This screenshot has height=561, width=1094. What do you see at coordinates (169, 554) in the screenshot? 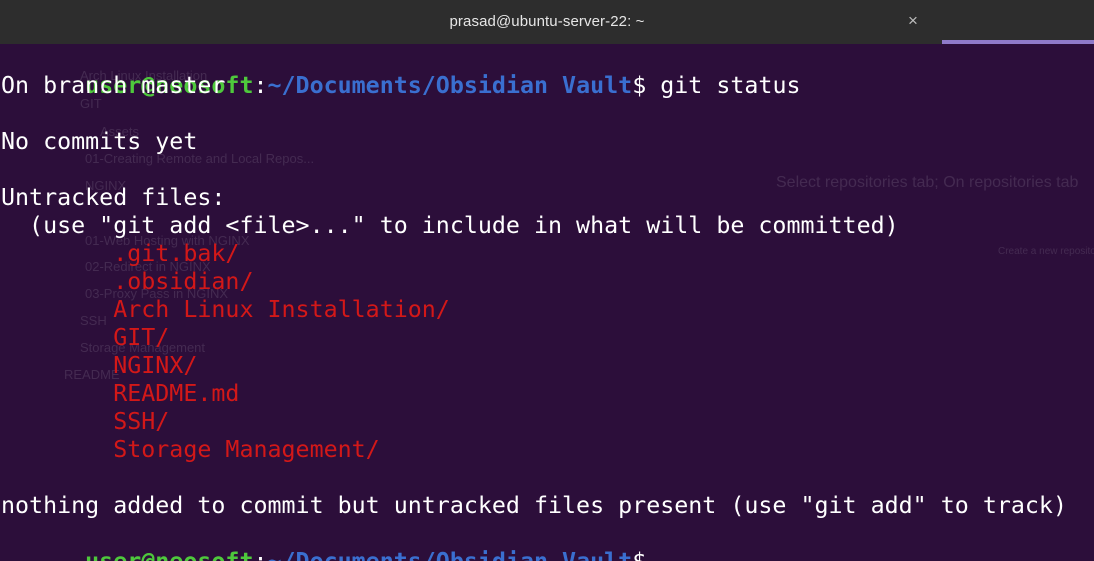
I see `prompt-user-host: user@neosoft` at bounding box center [169, 554].